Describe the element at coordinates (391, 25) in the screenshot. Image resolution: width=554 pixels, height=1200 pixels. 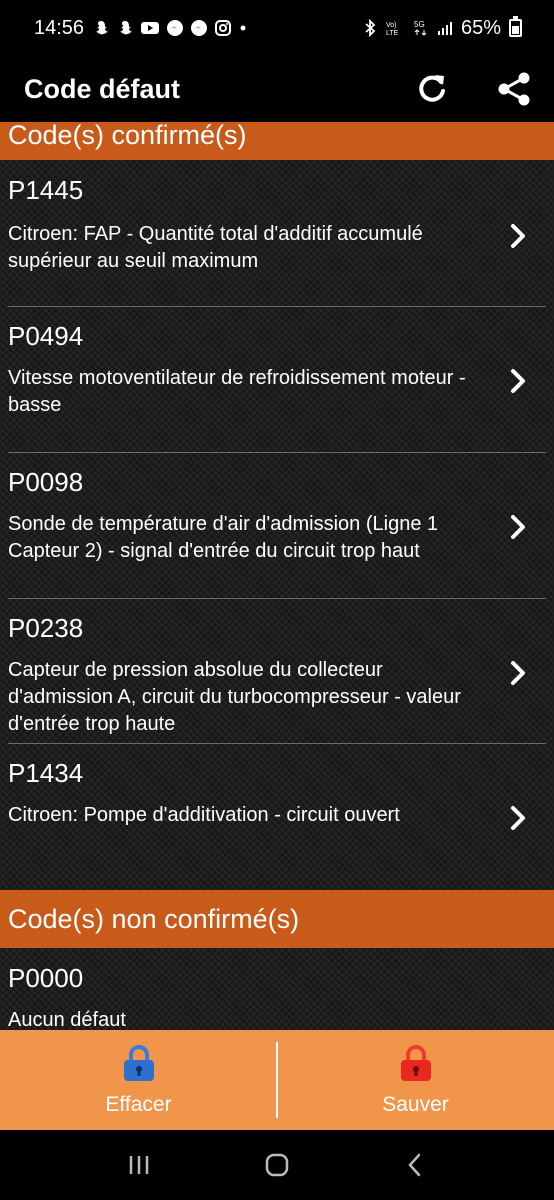
I see `svg-text: Vo)` at that location.